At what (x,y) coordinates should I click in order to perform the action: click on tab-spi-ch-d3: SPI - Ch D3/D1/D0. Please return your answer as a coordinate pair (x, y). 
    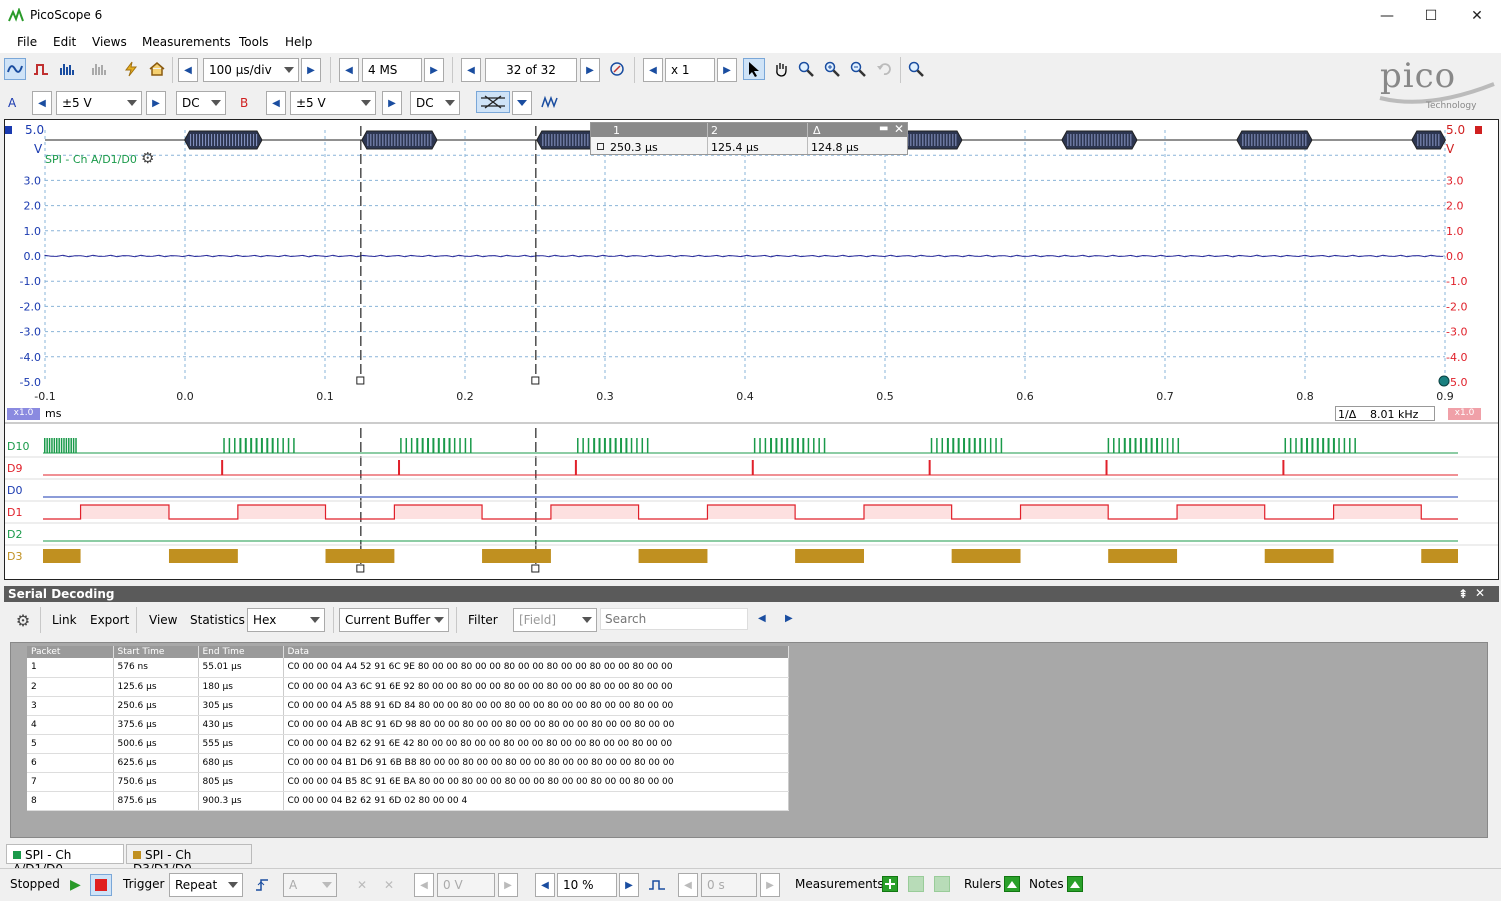
    Looking at the image, I should click on (189, 860).